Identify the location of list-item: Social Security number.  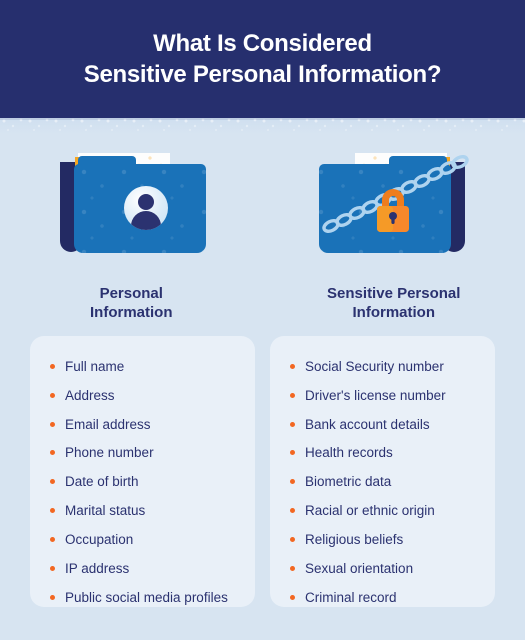
(385, 367).